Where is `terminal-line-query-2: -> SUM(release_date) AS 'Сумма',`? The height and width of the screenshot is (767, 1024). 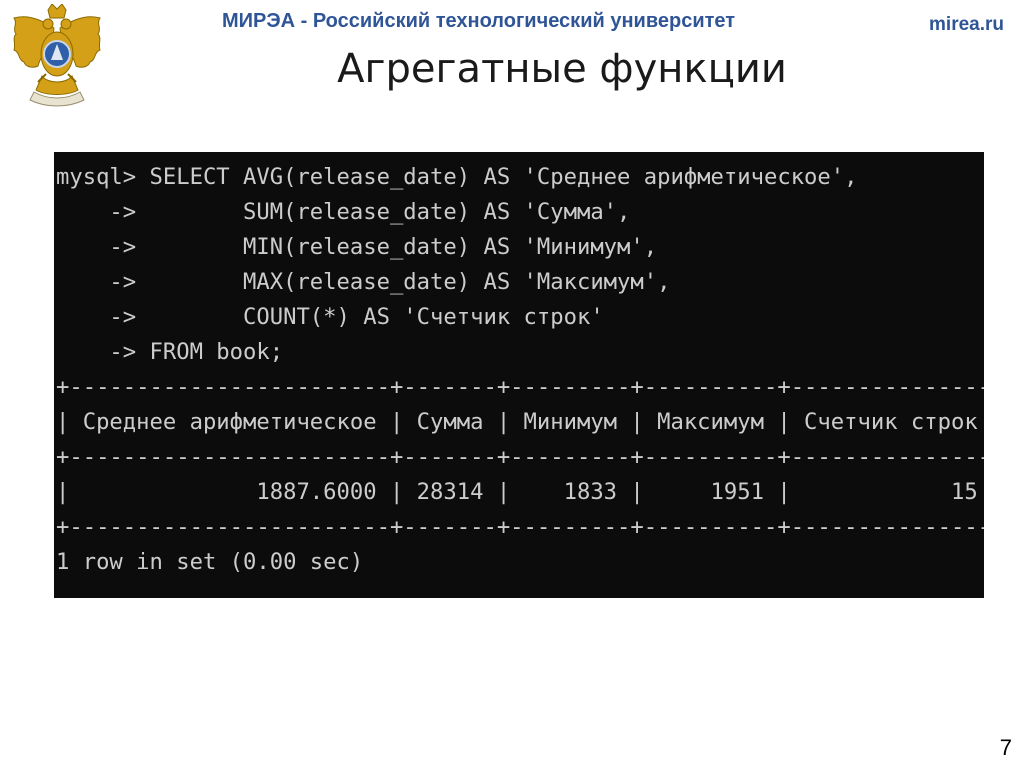 terminal-line-query-2: -> SUM(release_date) AS 'Сумма', is located at coordinates (343, 212).